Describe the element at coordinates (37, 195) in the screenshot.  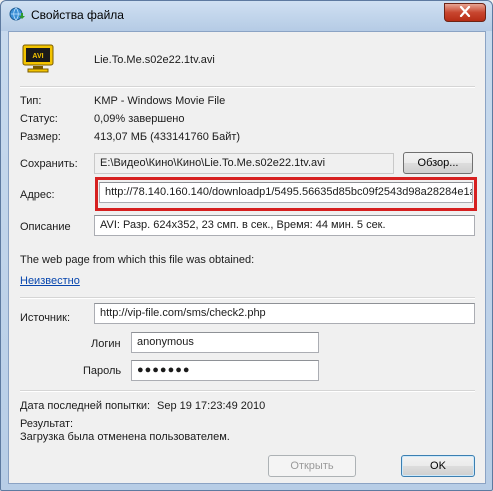
I see `address-label: Адрес:` at that location.